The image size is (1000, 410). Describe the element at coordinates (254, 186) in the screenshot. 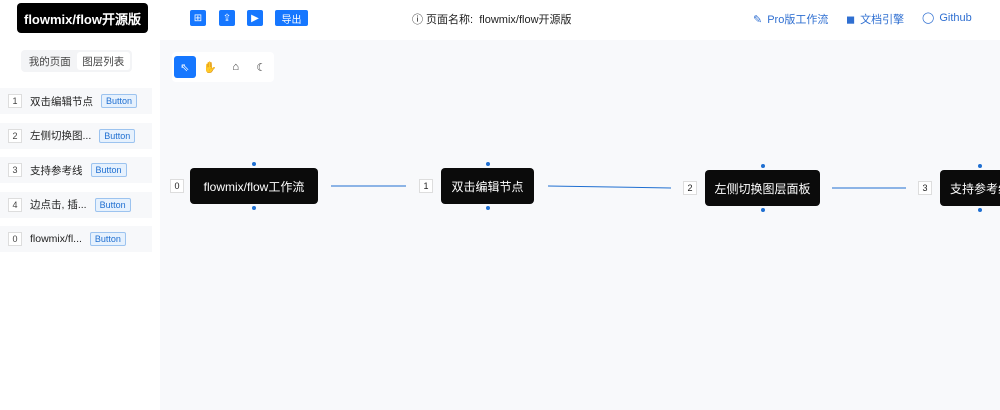

I see `flow-node: flowmix/flow工作流` at that location.